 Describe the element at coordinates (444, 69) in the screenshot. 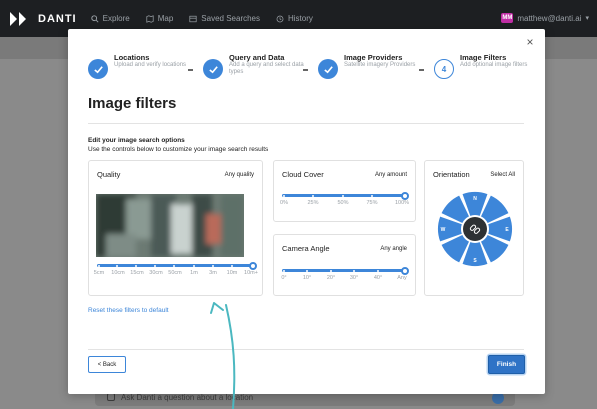

I see `step-number-badge: 4` at that location.